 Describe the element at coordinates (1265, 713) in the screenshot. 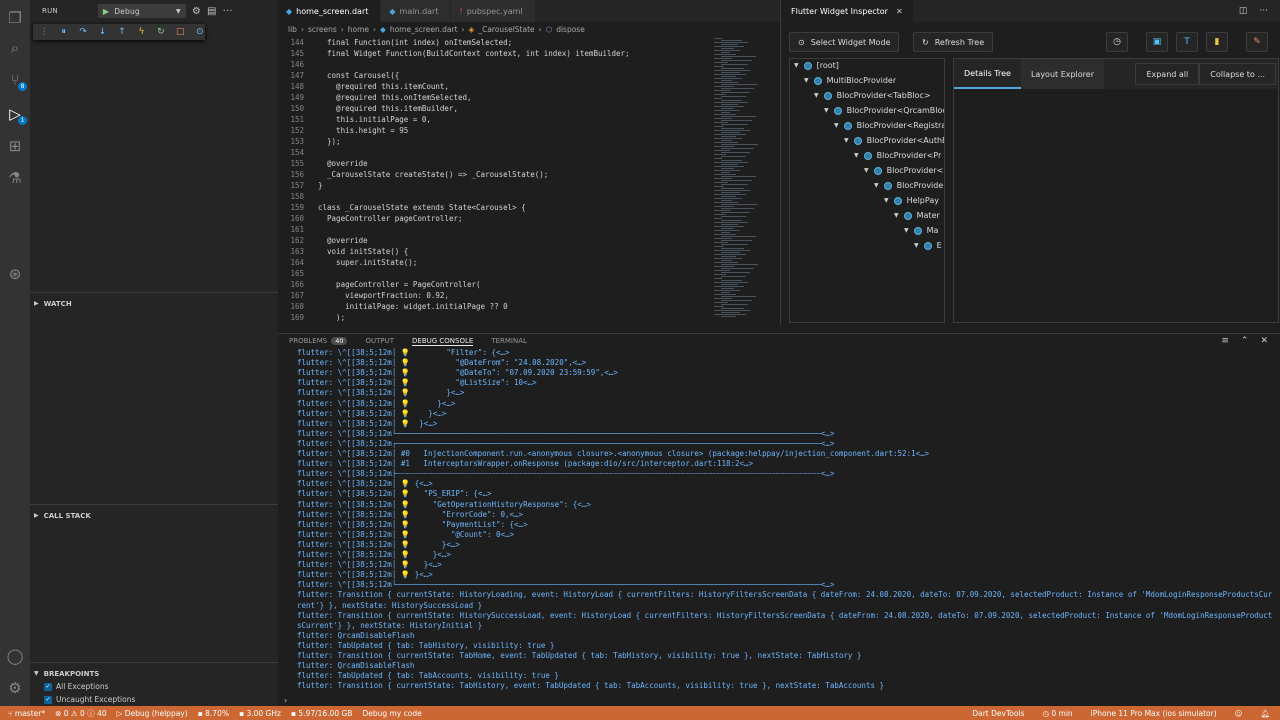

I see `notifications-icon: 🔔︎` at that location.